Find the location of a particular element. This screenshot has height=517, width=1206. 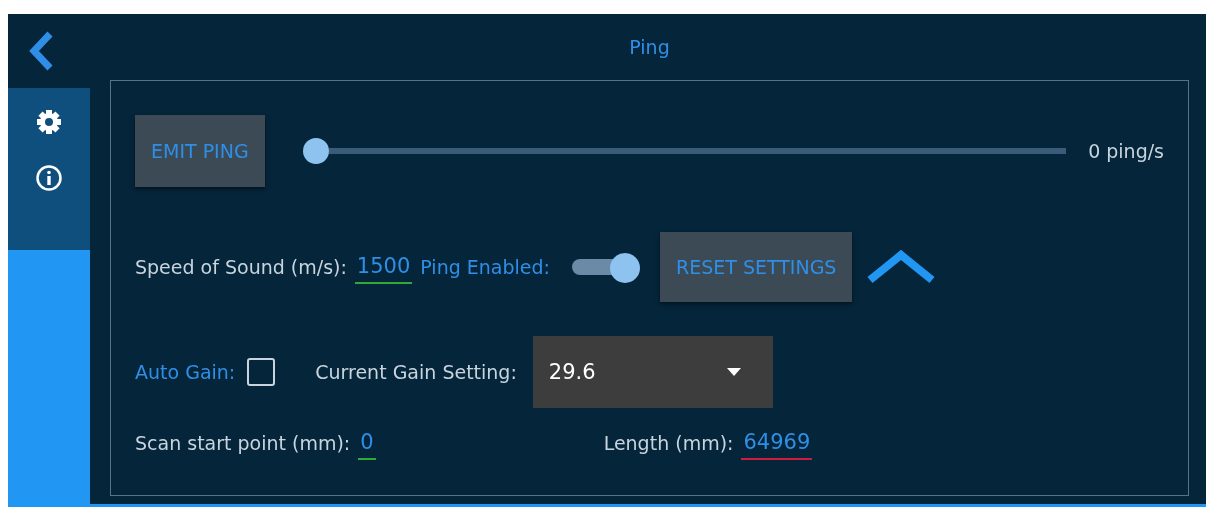

length-label: Length (mm): is located at coordinates (668, 443).